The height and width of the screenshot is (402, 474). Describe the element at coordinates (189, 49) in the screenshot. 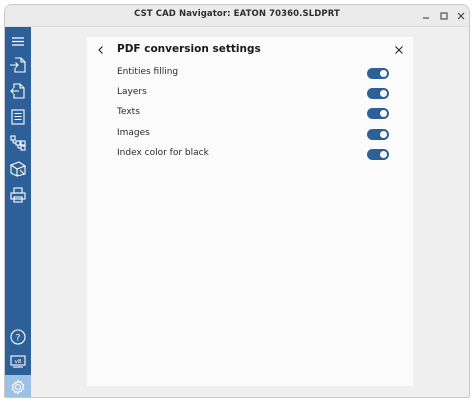

I see `panel-title: PDF conversion settings` at that location.